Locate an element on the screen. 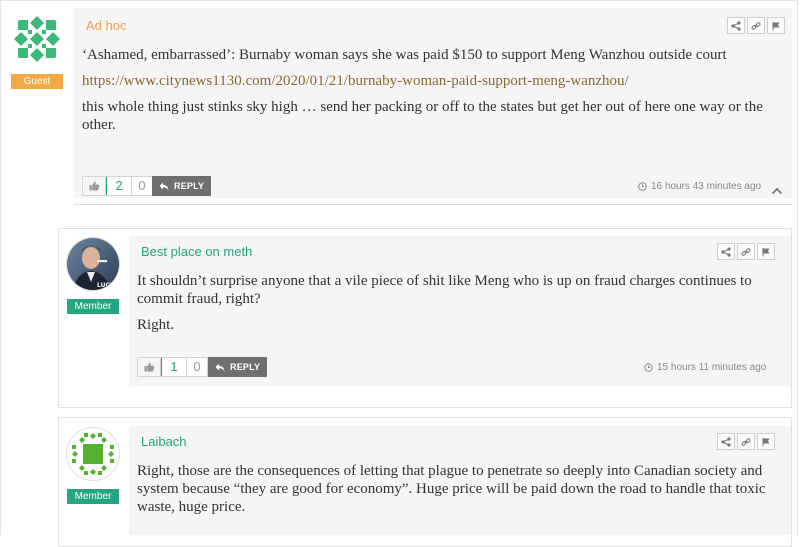 Image resolution: width=800 pixels, height=547 pixels. comment-3-author-block: Member is located at coordinates (93, 465).